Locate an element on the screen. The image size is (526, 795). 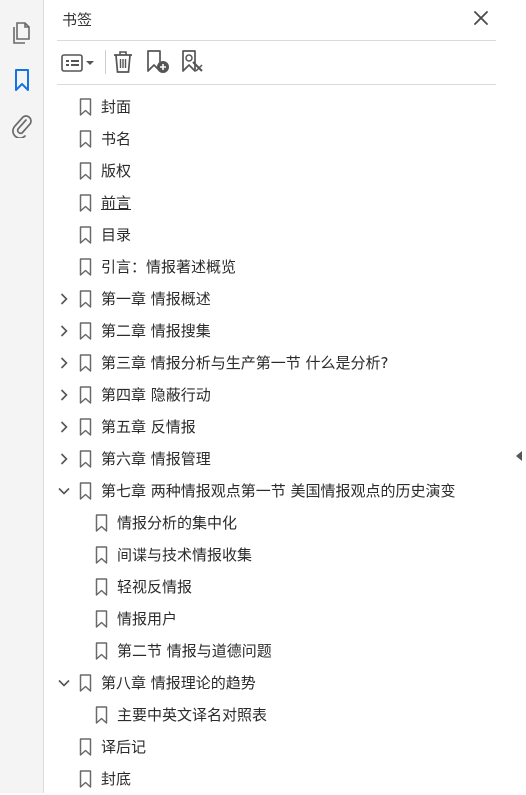
add-bookmark-icon is located at coordinates (158, 61).